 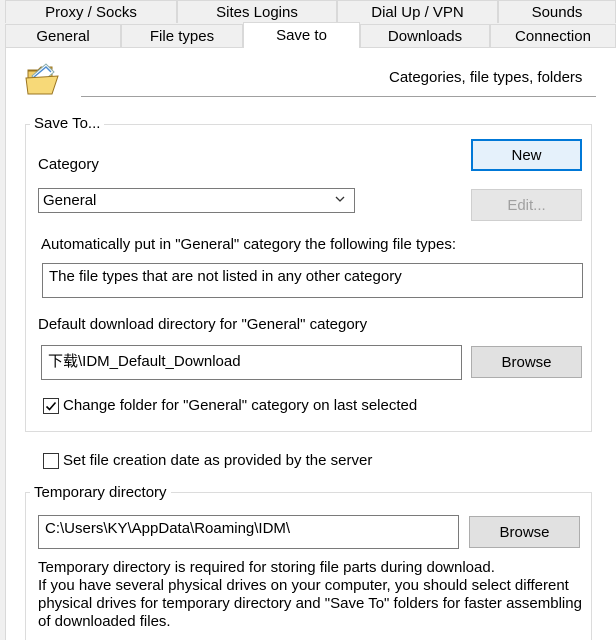 I want to click on tab-label: Save to, so click(x=301, y=35).